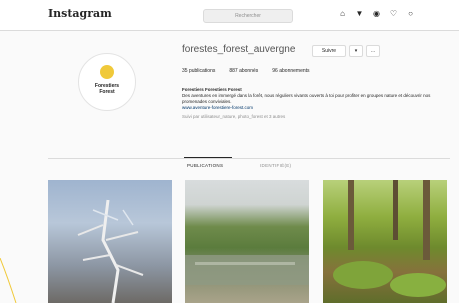 The height and width of the screenshot is (303, 459). What do you see at coordinates (329, 51) in the screenshot?
I see `follow-button: Suivre` at bounding box center [329, 51].